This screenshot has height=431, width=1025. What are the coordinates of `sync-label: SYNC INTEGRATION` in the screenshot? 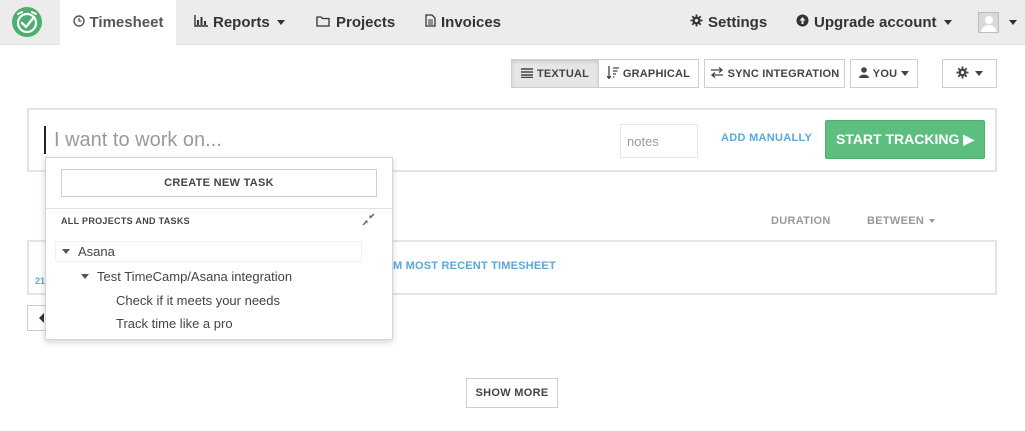 It's located at (783, 73).